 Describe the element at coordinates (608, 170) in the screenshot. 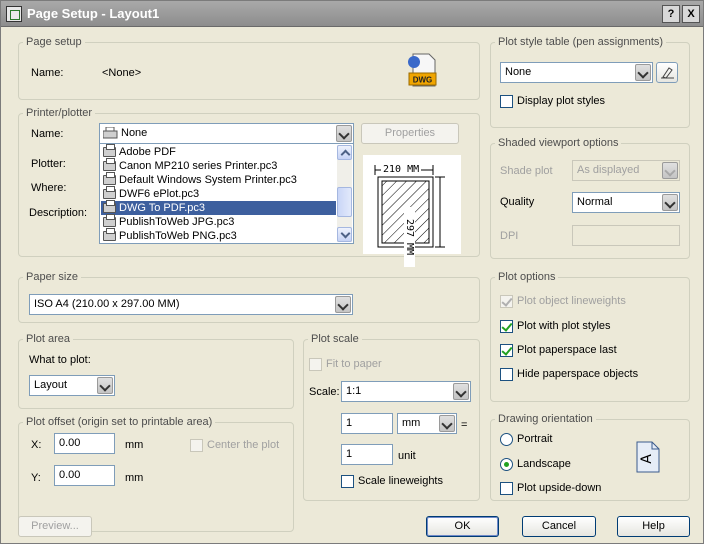

I see `shade-plot-value: As displayed` at that location.